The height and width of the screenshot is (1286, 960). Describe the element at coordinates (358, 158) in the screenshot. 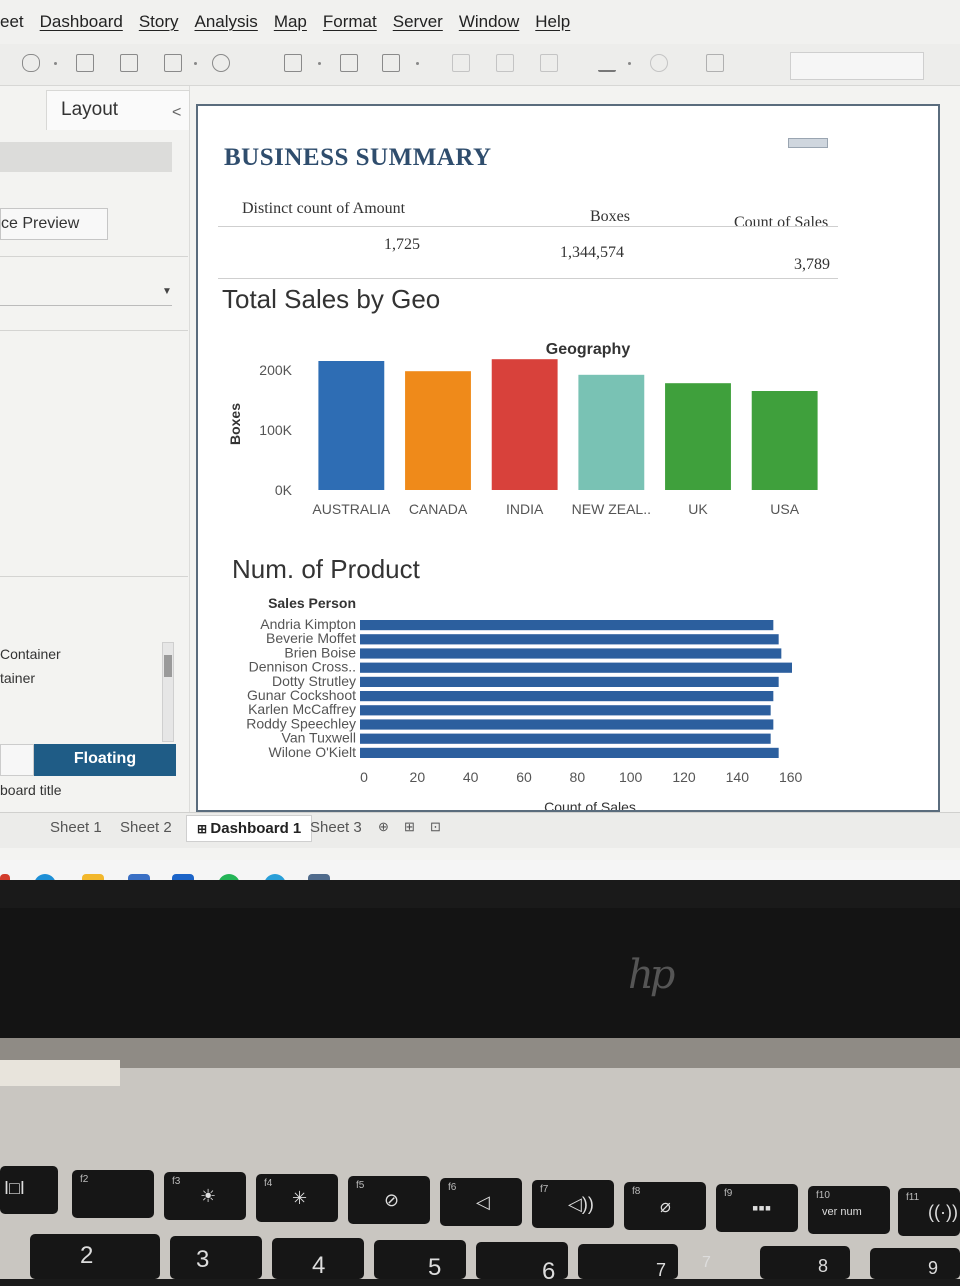

I see `dashboard-title: BUSINESS SUMMARY` at that location.